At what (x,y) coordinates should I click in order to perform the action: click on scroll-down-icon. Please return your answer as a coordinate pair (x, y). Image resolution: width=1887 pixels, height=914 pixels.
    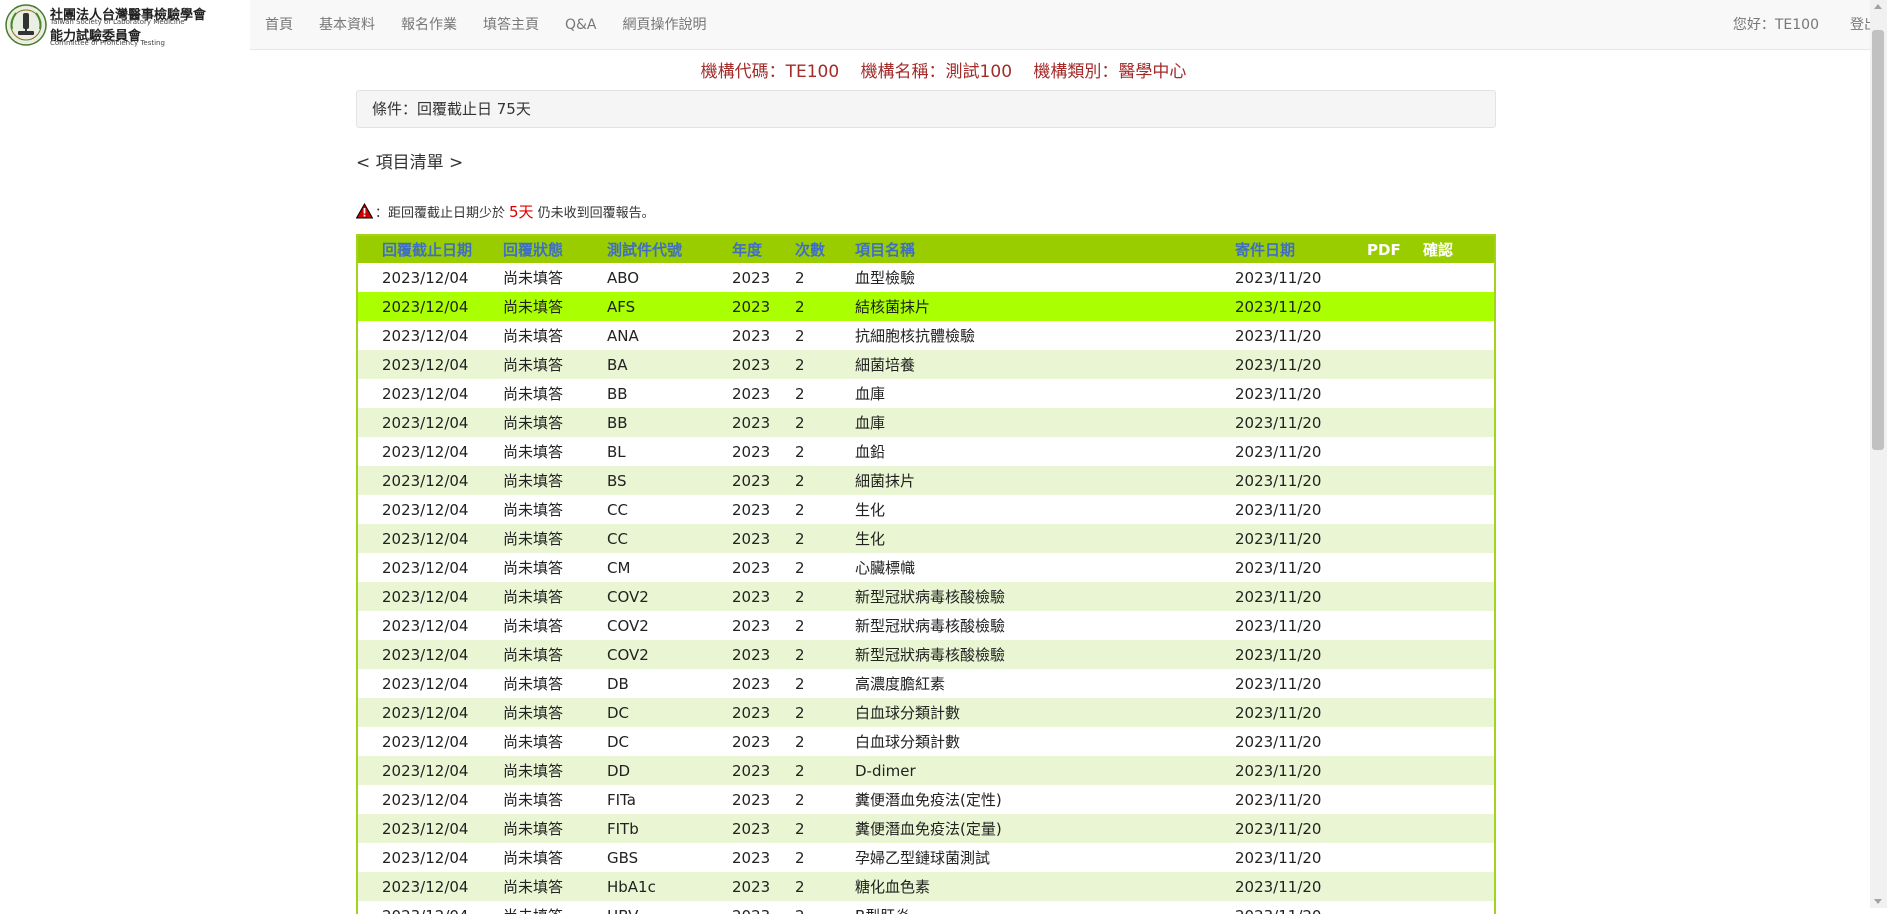
    Looking at the image, I should click on (1878, 901).